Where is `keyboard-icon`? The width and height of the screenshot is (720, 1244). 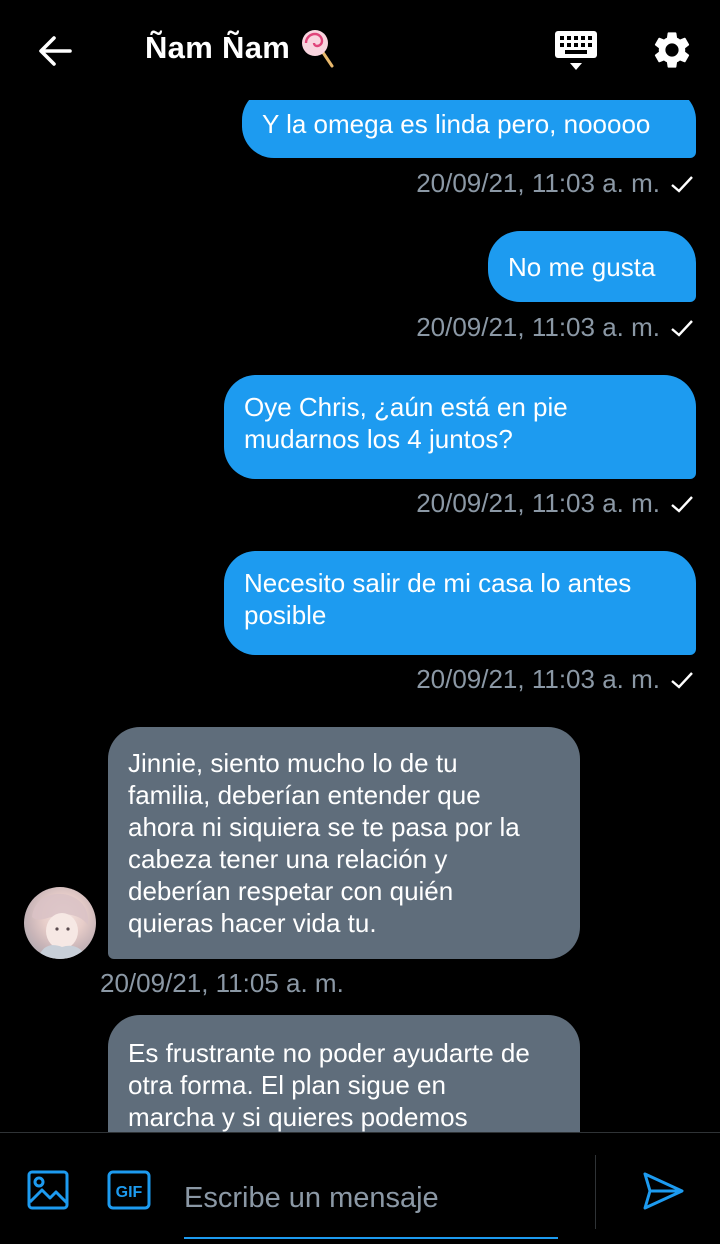
keyboard-icon is located at coordinates (576, 51).